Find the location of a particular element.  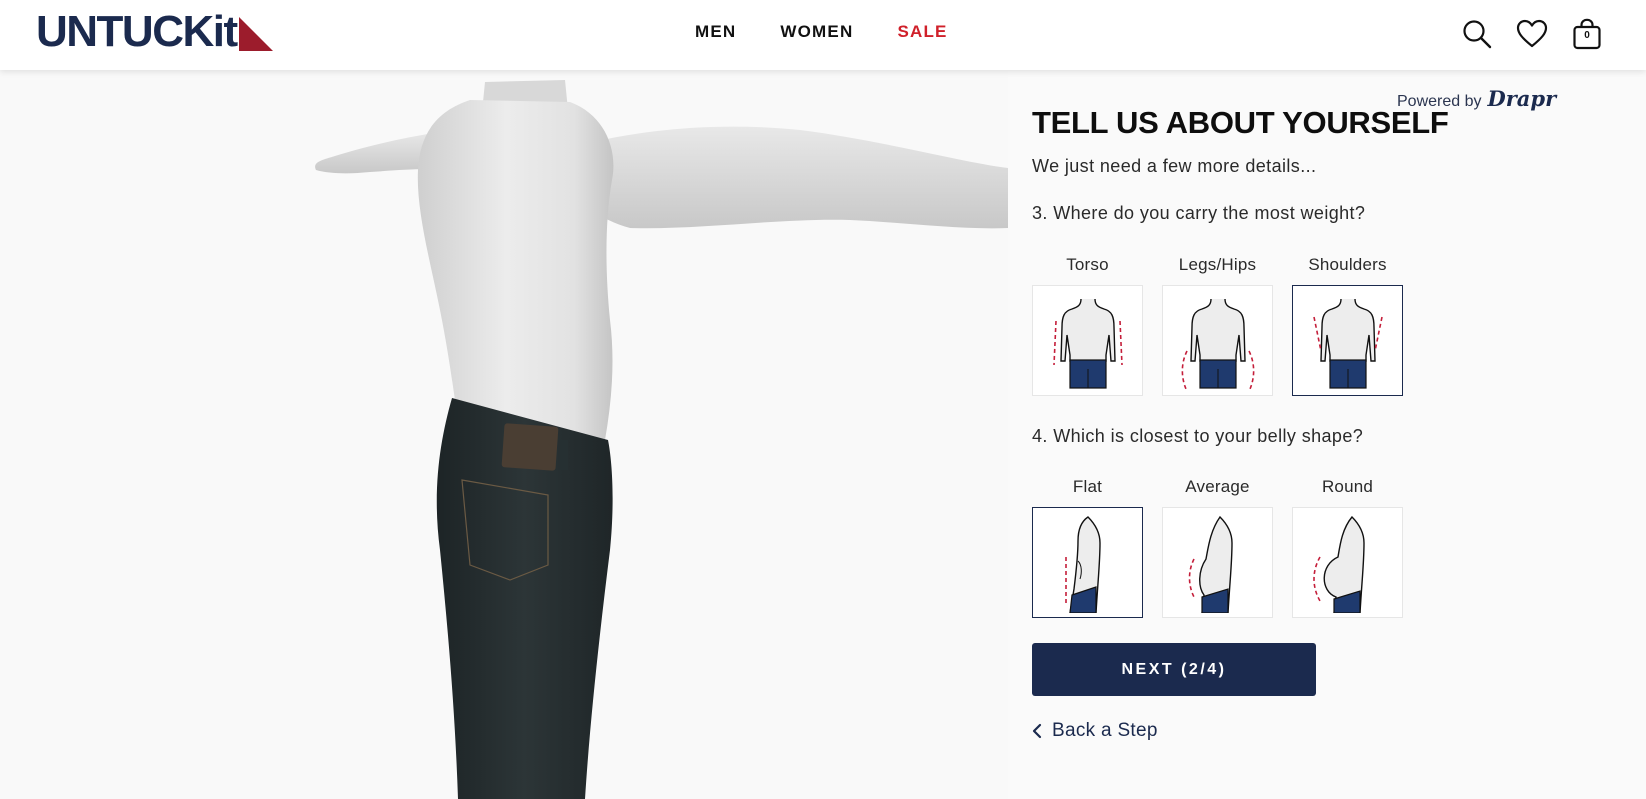

option-torso: Torso is located at coordinates (1087, 325).